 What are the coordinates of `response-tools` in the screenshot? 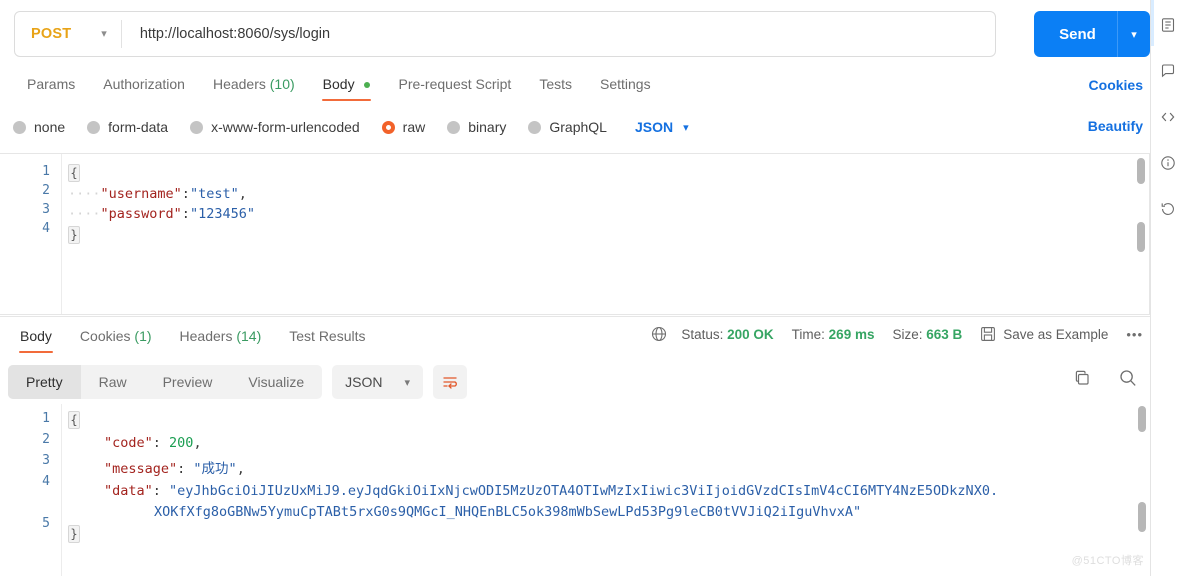 It's located at (1105, 380).